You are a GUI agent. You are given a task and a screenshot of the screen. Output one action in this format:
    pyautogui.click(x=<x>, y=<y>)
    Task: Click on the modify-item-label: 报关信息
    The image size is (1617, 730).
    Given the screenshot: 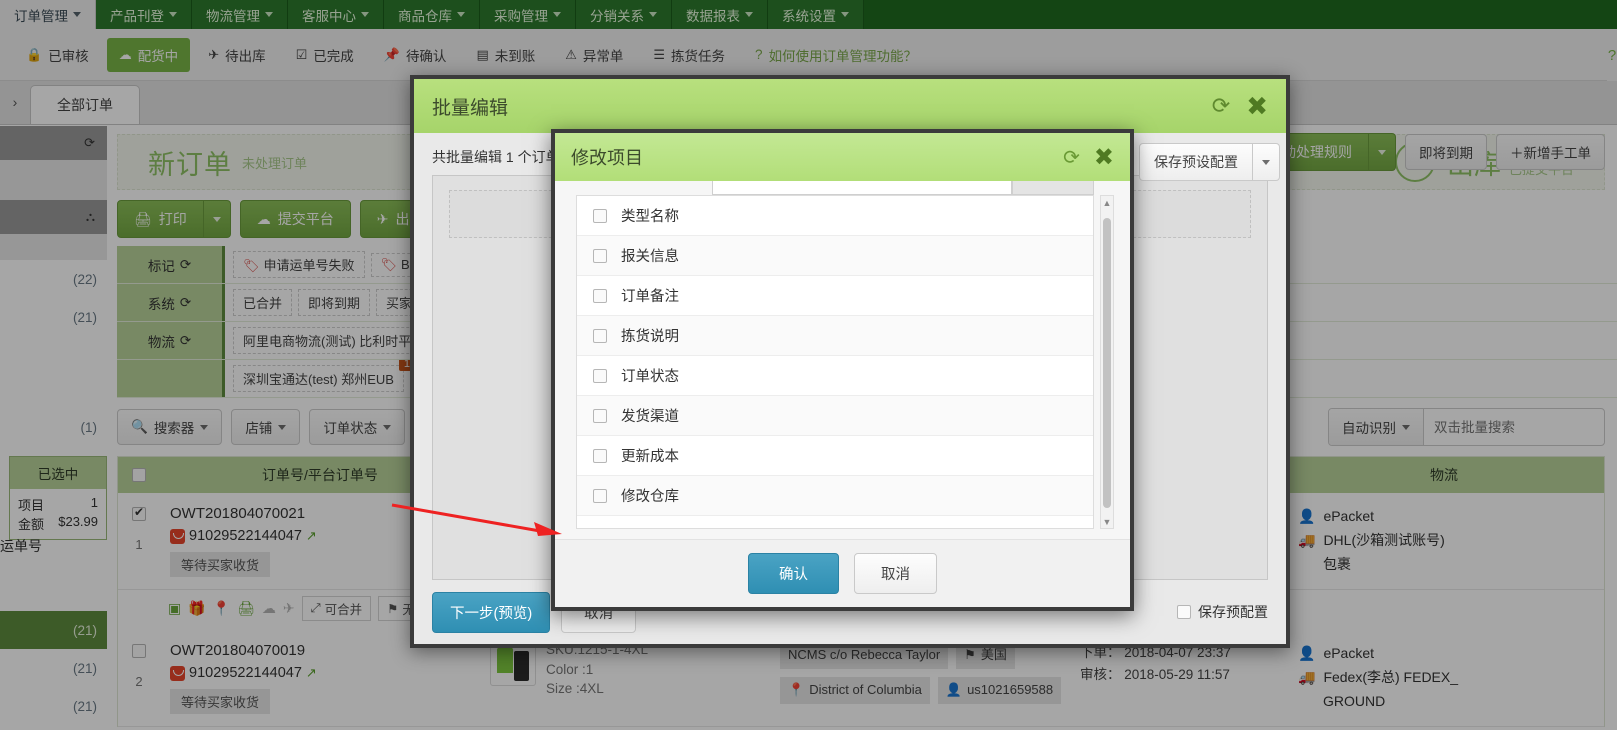 What is the action you would take?
    pyautogui.click(x=650, y=257)
    